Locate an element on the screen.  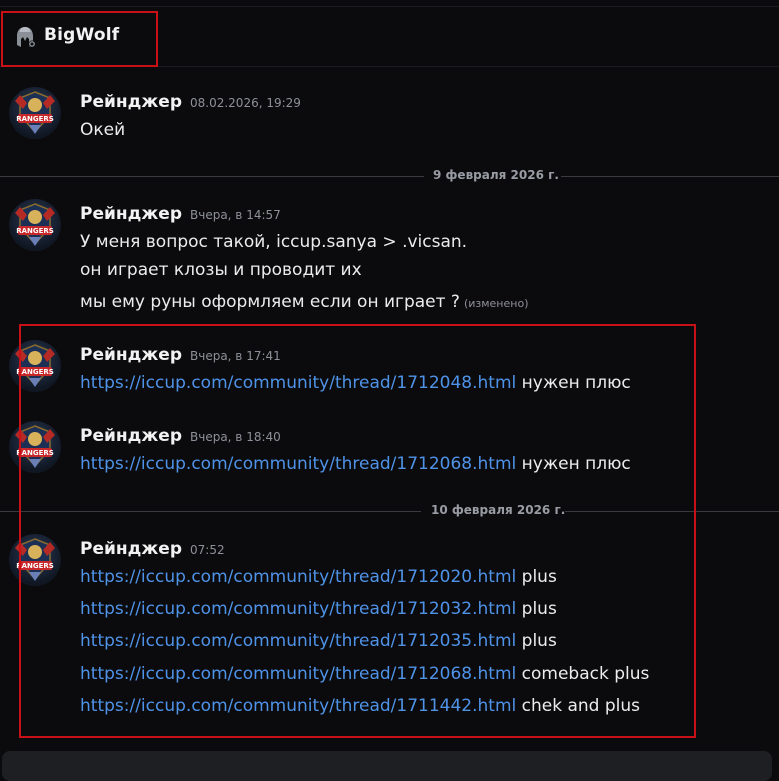
timestamp: Вчера, в 18:40 is located at coordinates (235, 437).